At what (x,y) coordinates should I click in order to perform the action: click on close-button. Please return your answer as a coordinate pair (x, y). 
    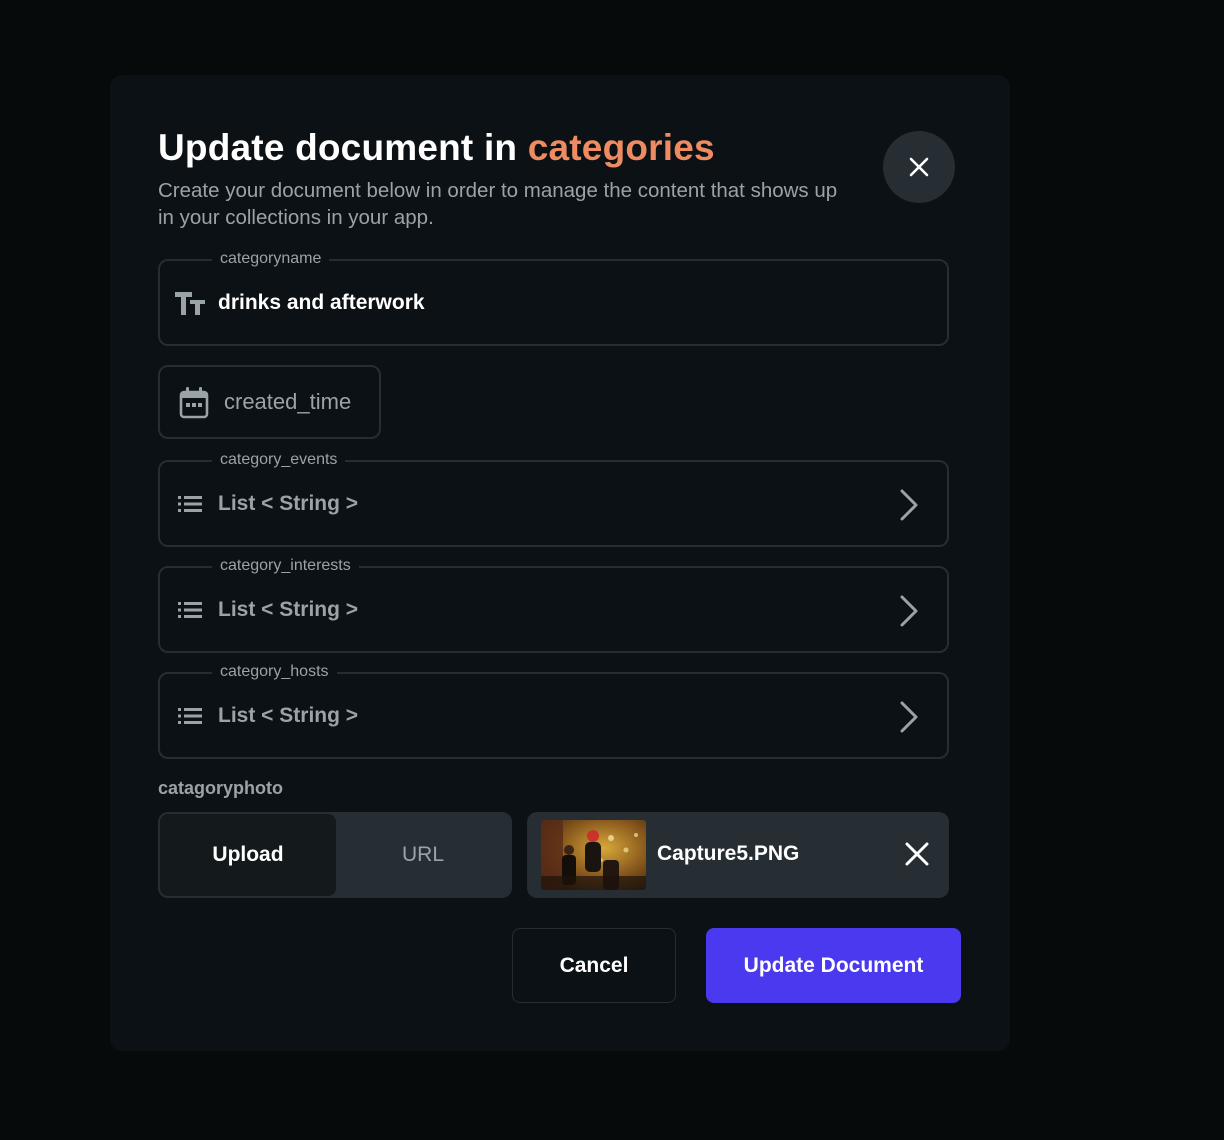
    Looking at the image, I should click on (919, 167).